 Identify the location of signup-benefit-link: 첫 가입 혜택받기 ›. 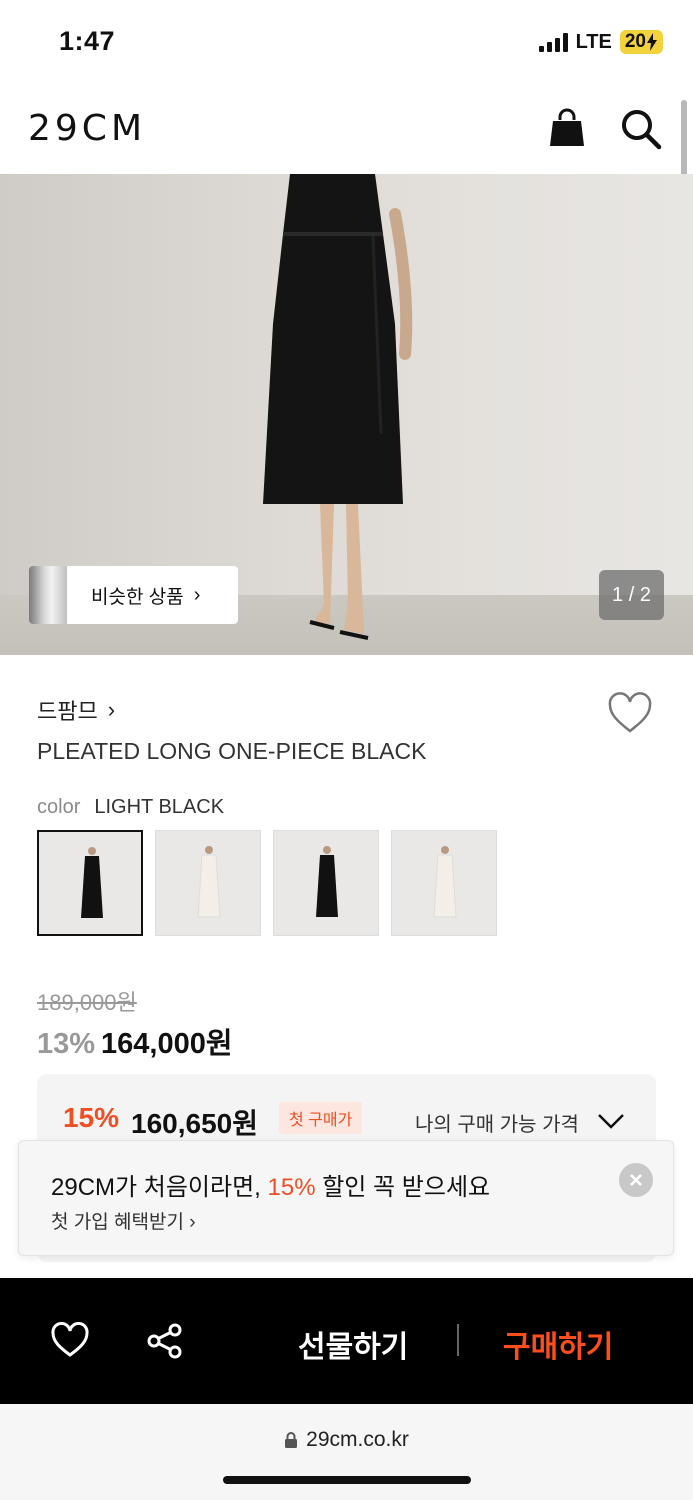
(123, 1220).